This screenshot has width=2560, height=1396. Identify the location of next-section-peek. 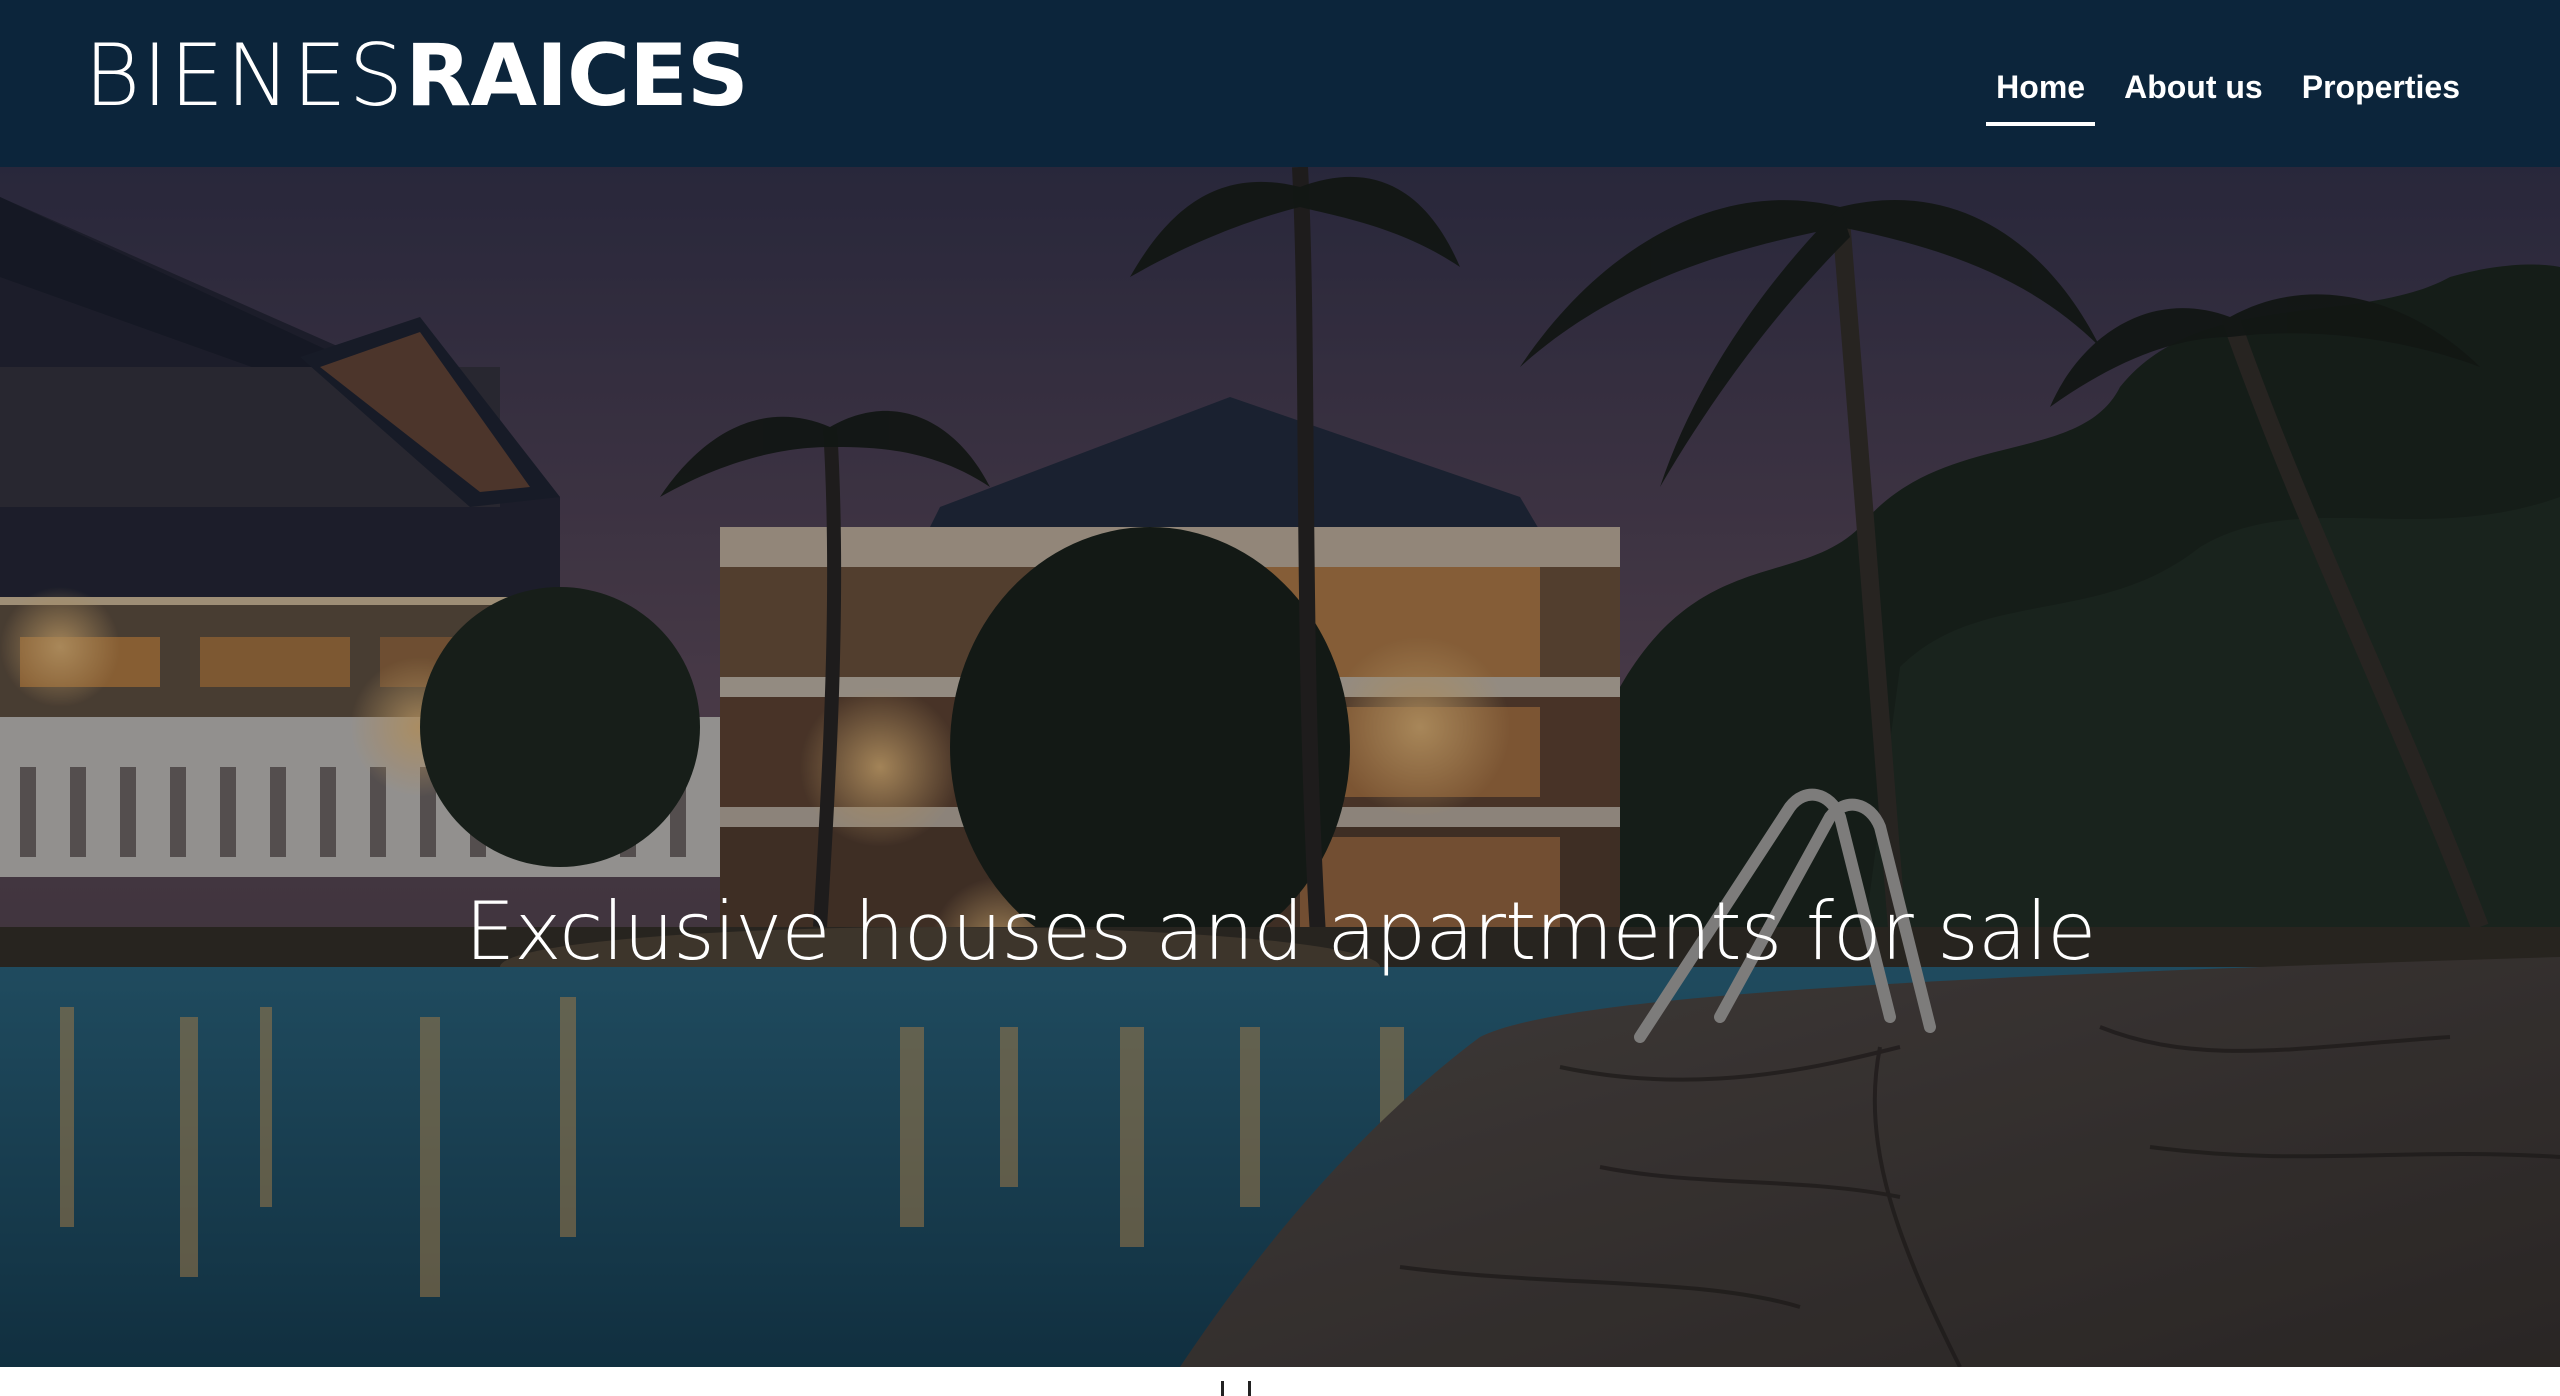
(1236, 1388).